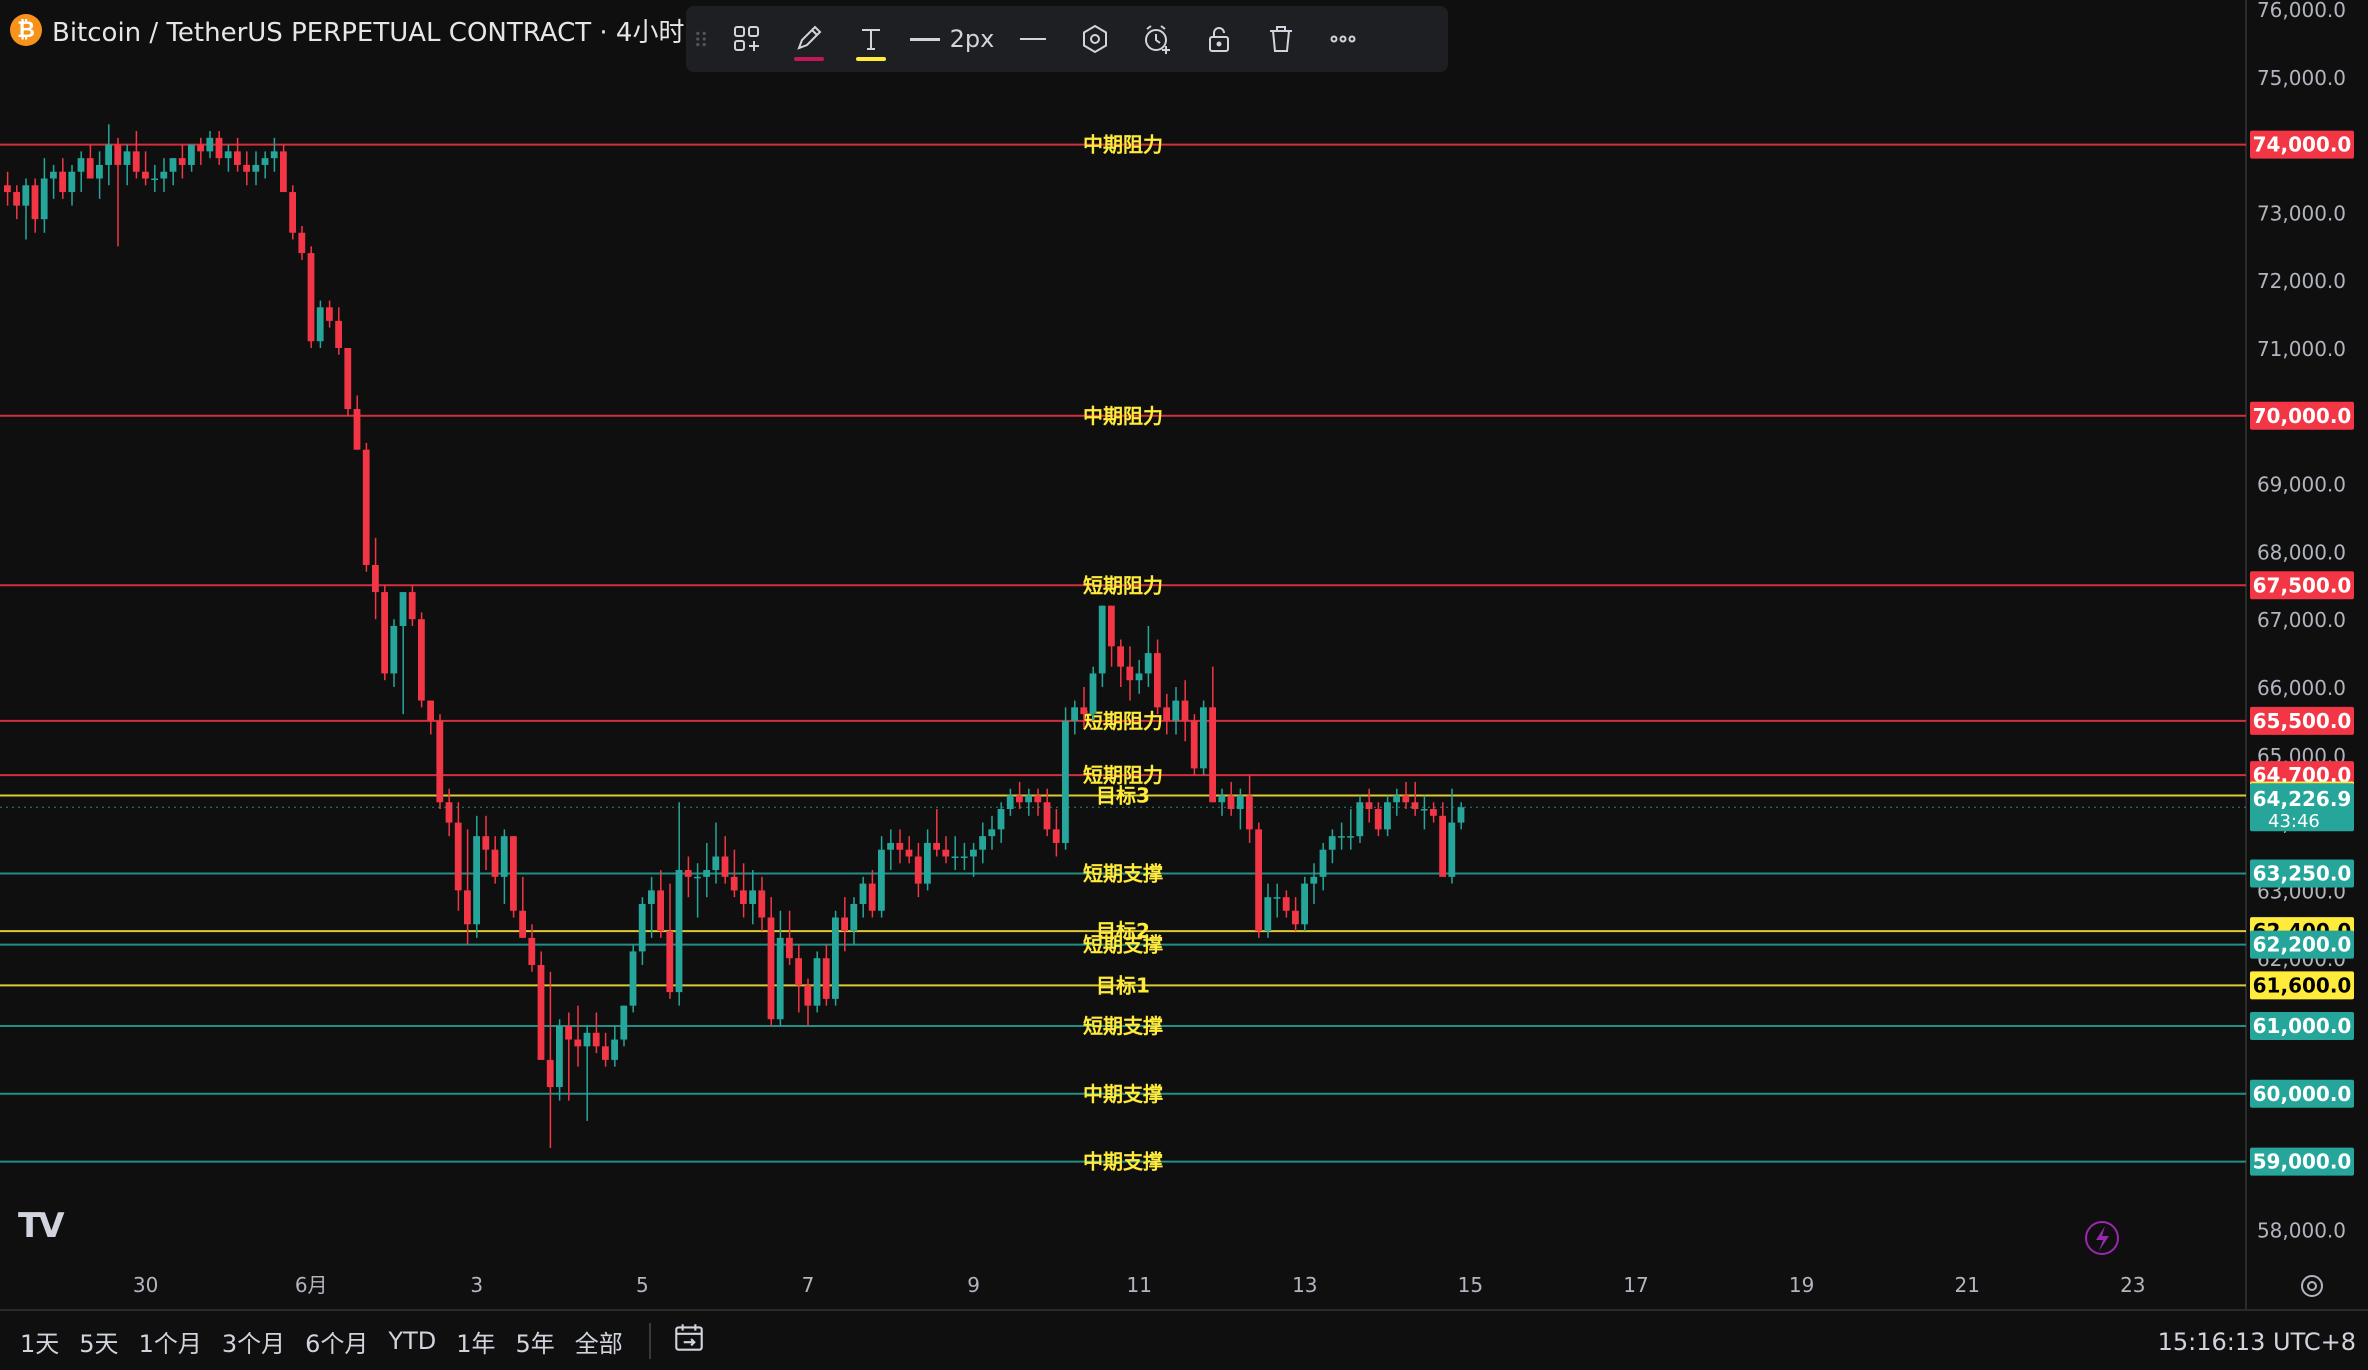 The image size is (2368, 1370). What do you see at coordinates (2257, 1342) in the screenshot?
I see `clock-label: 15:16:13 UTC+8` at bounding box center [2257, 1342].